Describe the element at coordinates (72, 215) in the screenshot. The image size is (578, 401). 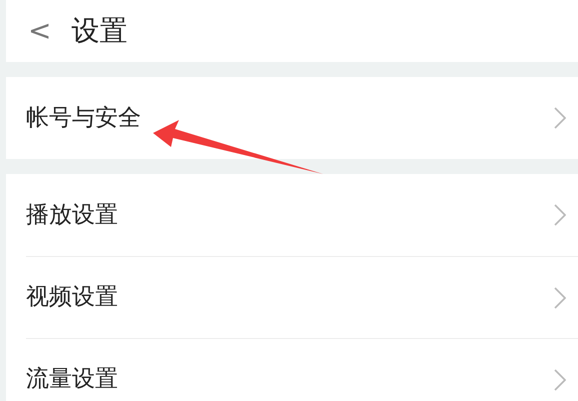
I see `item-label: 播放设置` at that location.